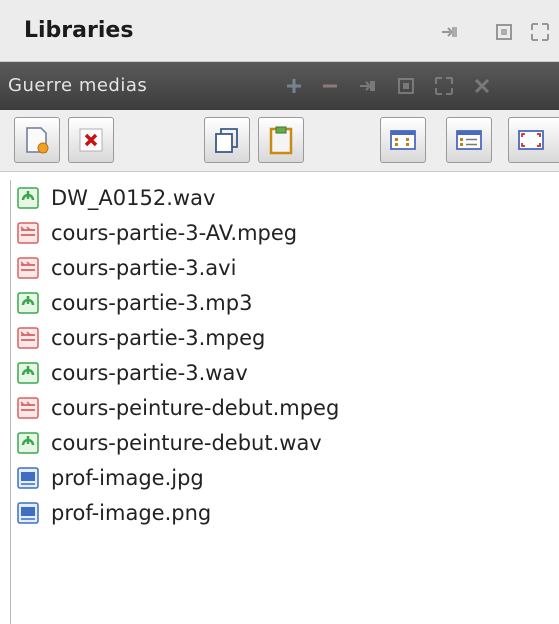  I want to click on window-title: Libraries, so click(79, 30).